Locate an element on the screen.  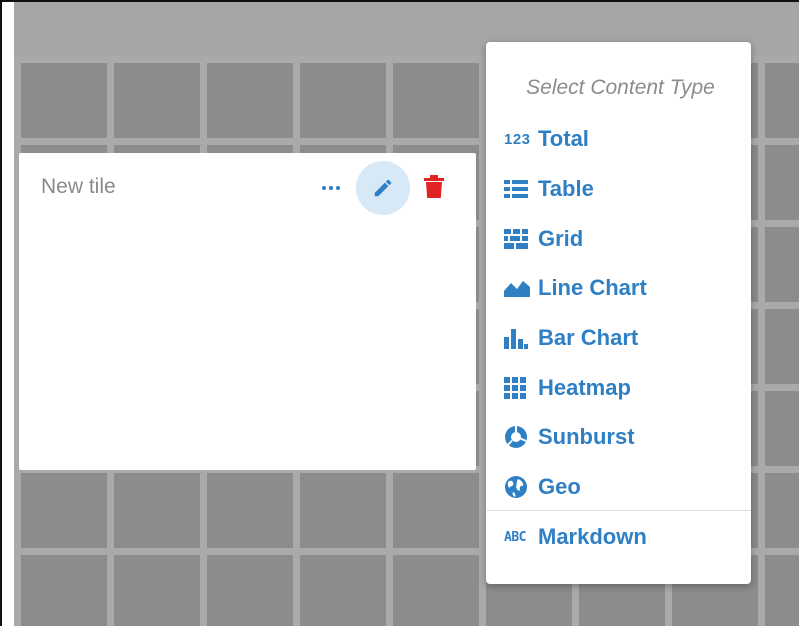
menu-item-label: Heatmap is located at coordinates (584, 387).